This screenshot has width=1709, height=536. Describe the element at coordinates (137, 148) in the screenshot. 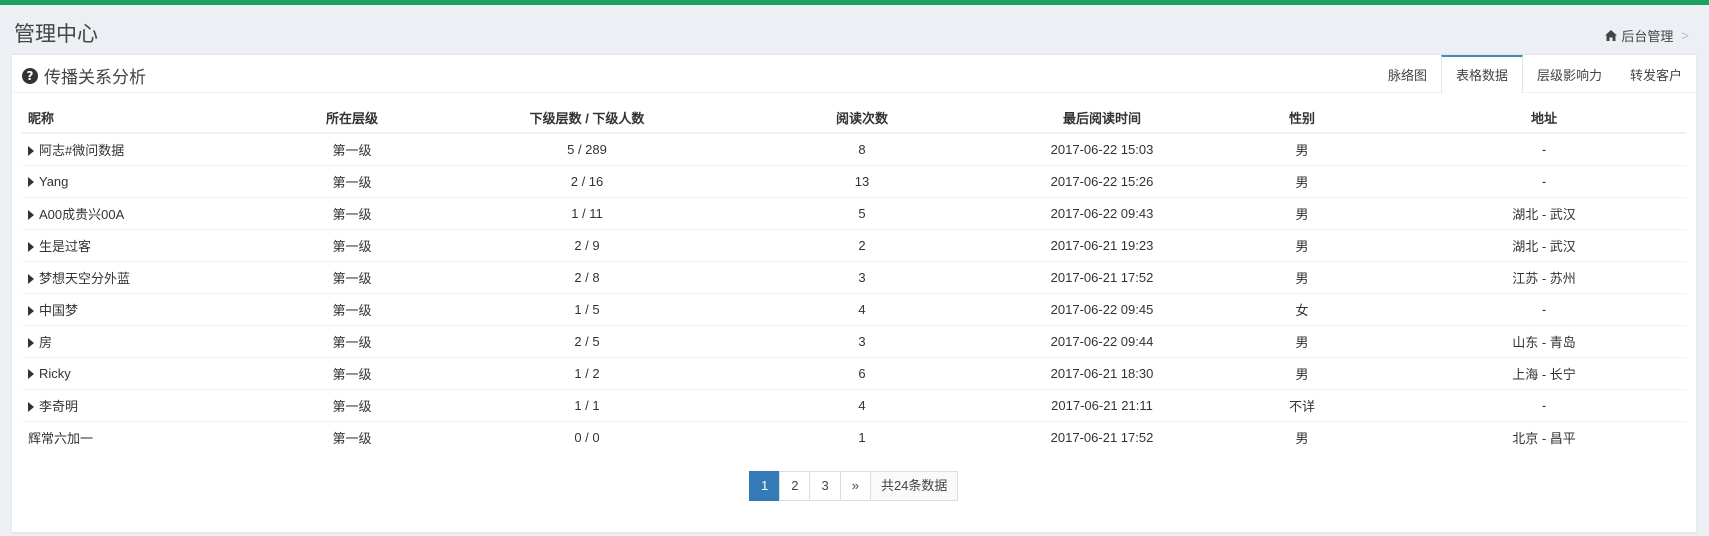

I see `cell-nickname: 阿志#微问数据` at that location.